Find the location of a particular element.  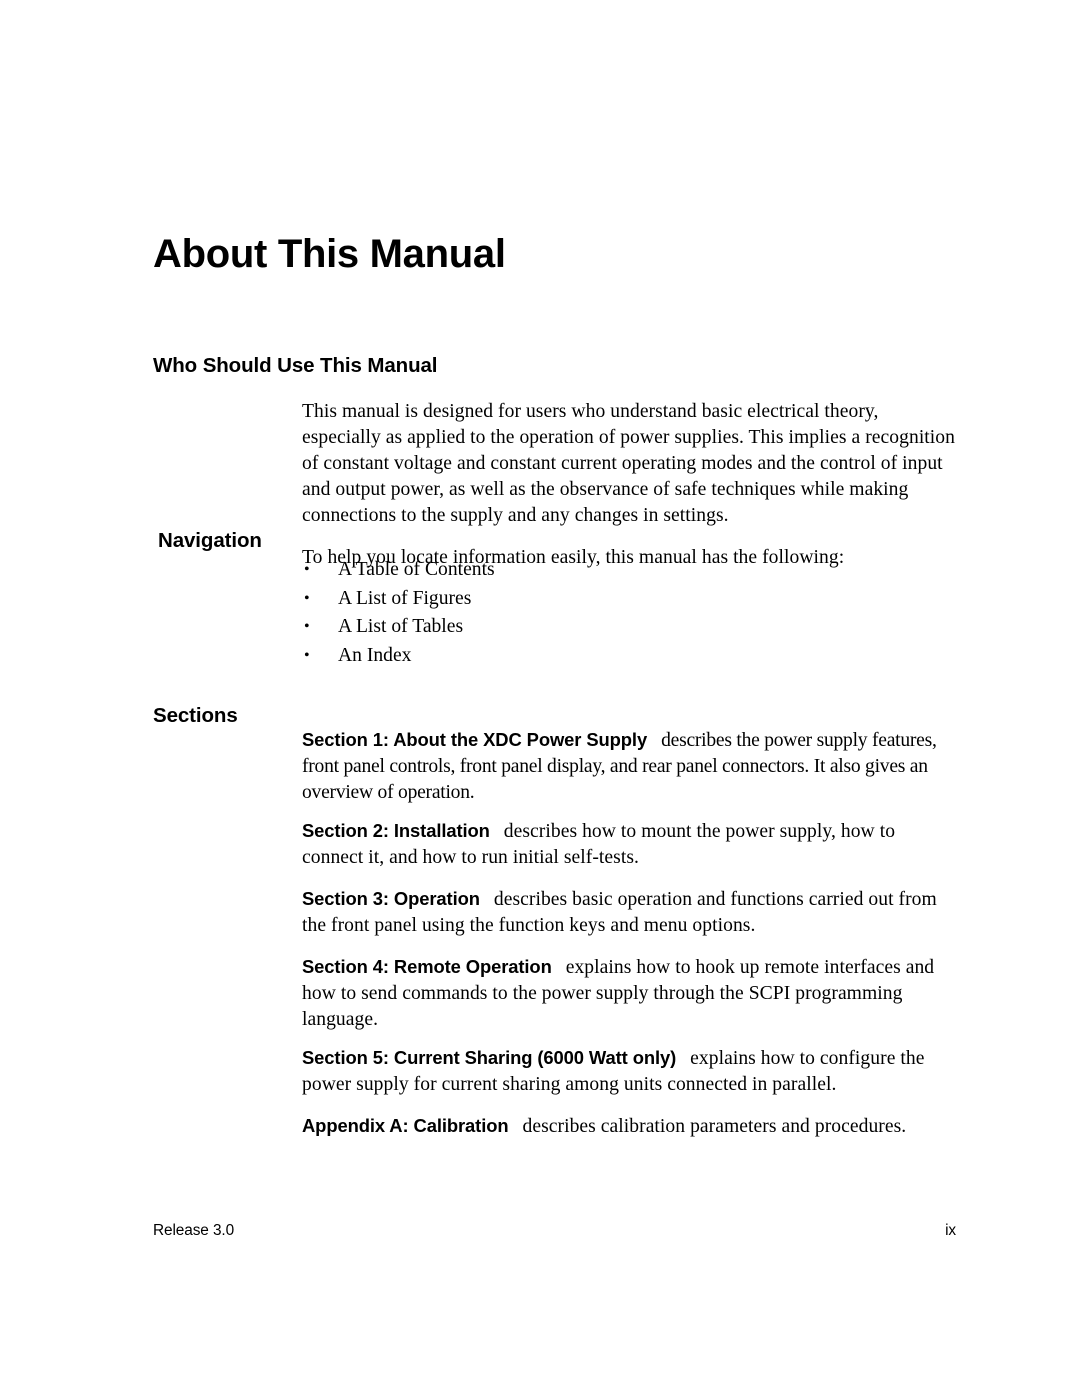

list-item-label: A Table of Contents is located at coordinates (416, 569).